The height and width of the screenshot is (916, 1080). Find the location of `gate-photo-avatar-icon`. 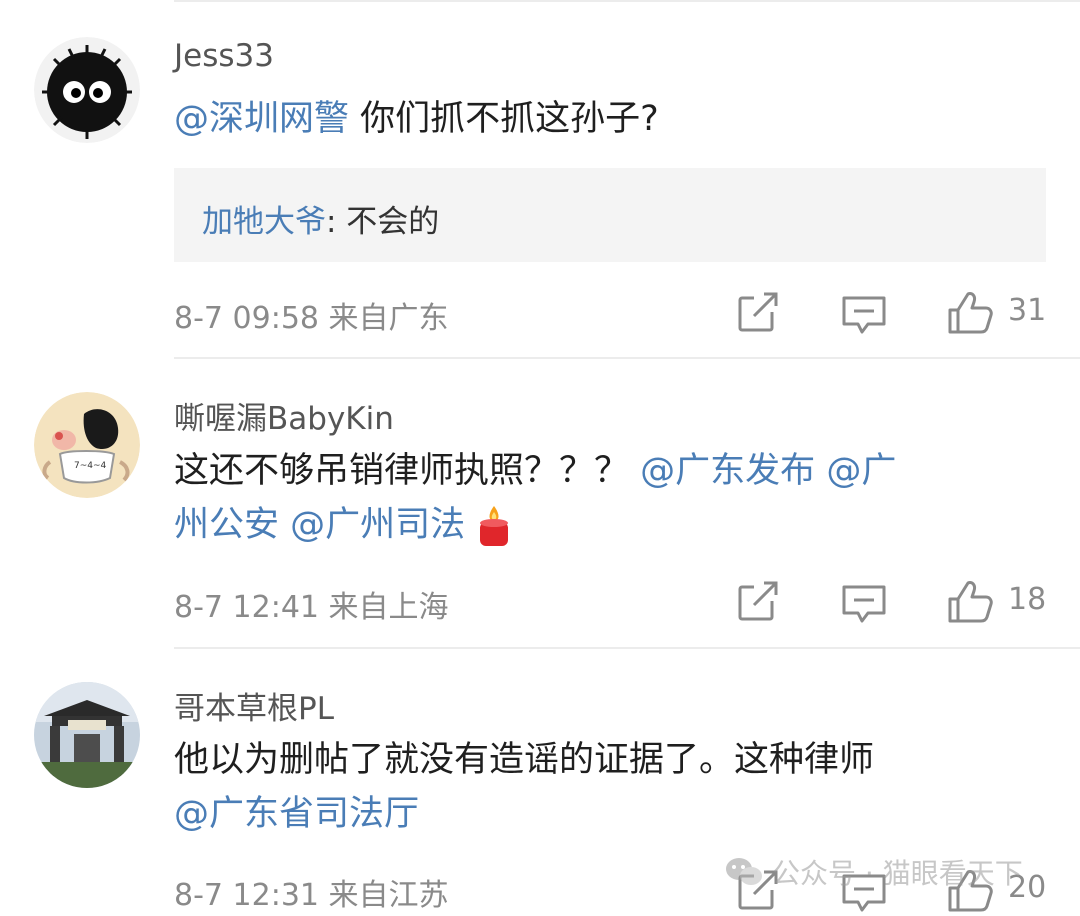

gate-photo-avatar-icon is located at coordinates (87, 735).